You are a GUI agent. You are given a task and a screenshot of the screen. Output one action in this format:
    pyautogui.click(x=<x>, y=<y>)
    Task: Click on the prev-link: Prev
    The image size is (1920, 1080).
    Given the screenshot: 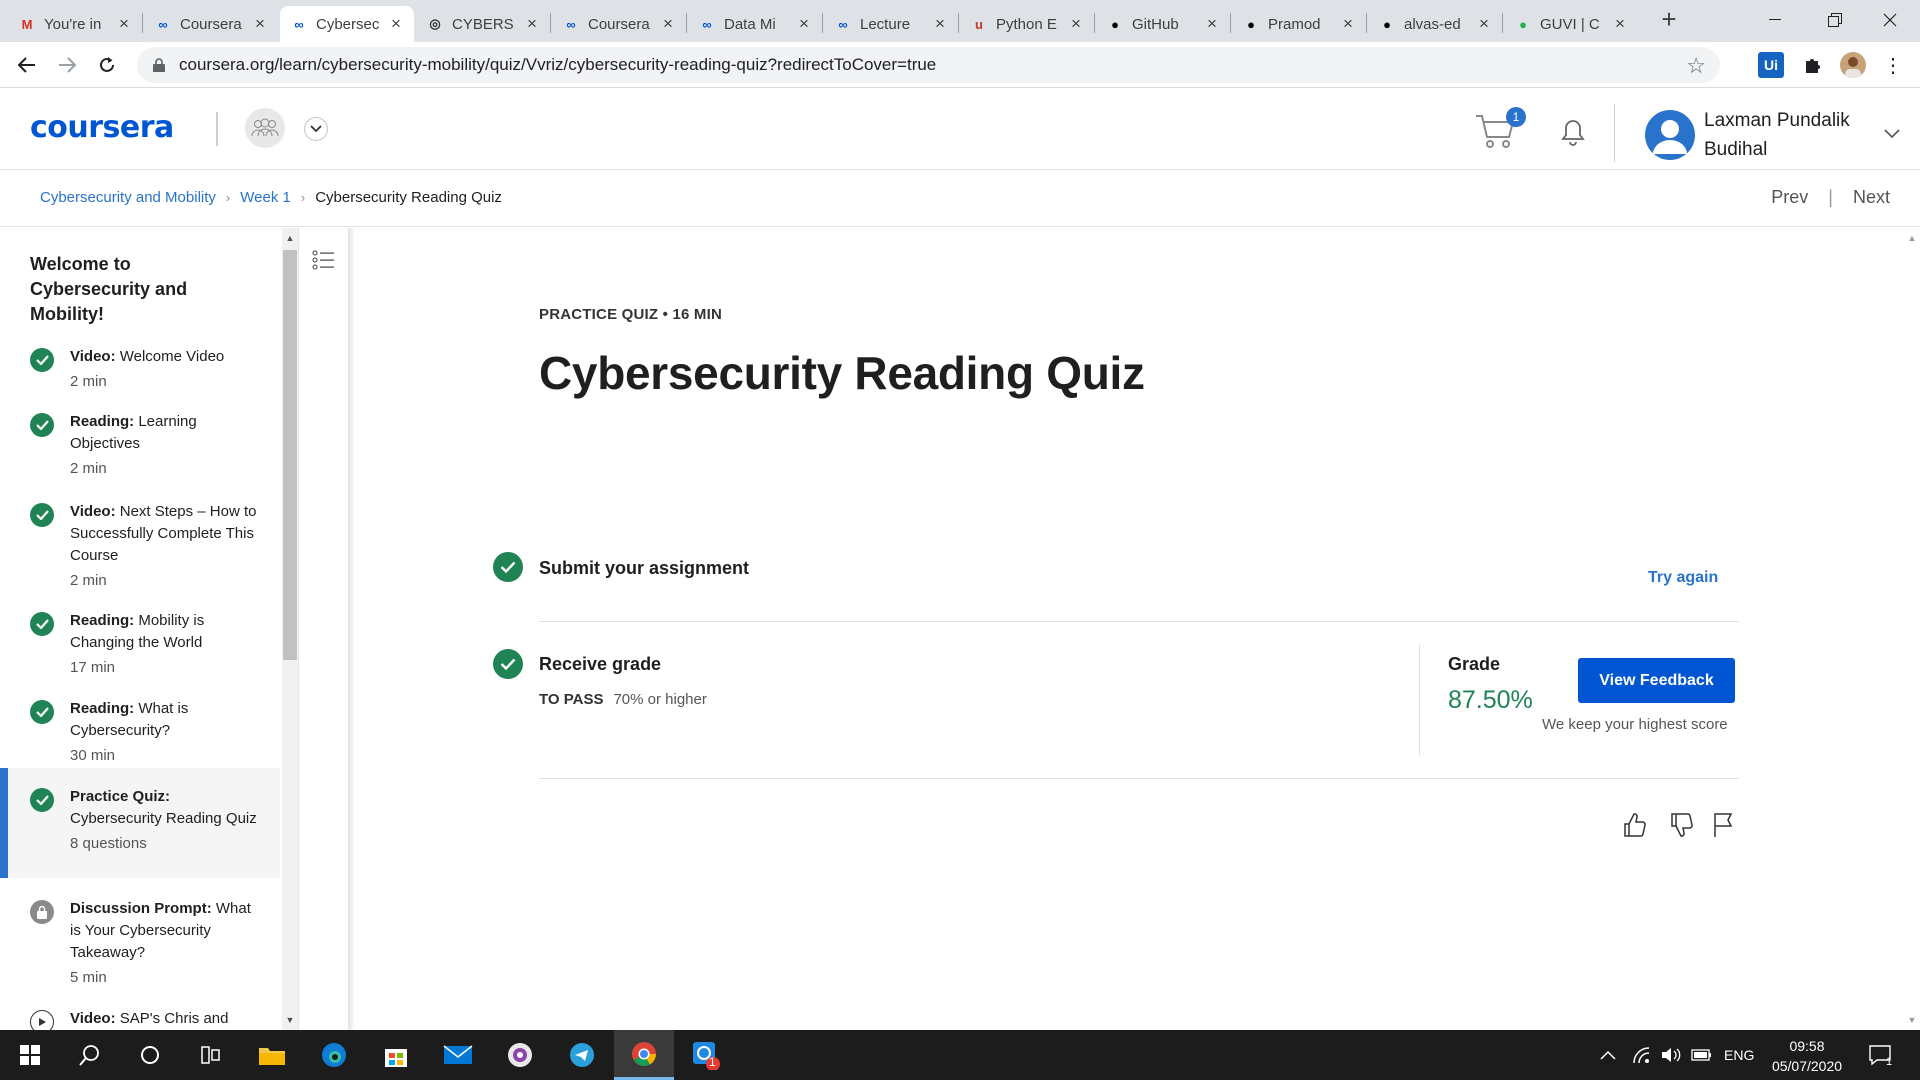 What is the action you would take?
    pyautogui.click(x=1789, y=197)
    